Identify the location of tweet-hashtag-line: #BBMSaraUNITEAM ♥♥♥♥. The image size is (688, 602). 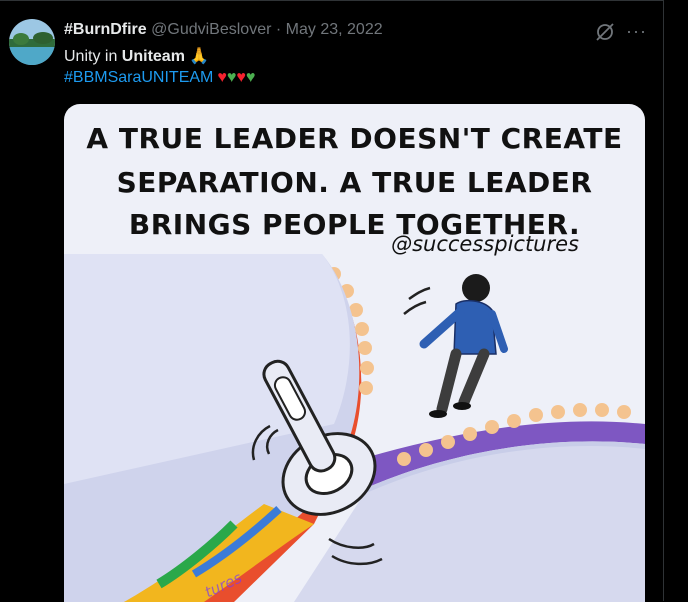
(159, 78).